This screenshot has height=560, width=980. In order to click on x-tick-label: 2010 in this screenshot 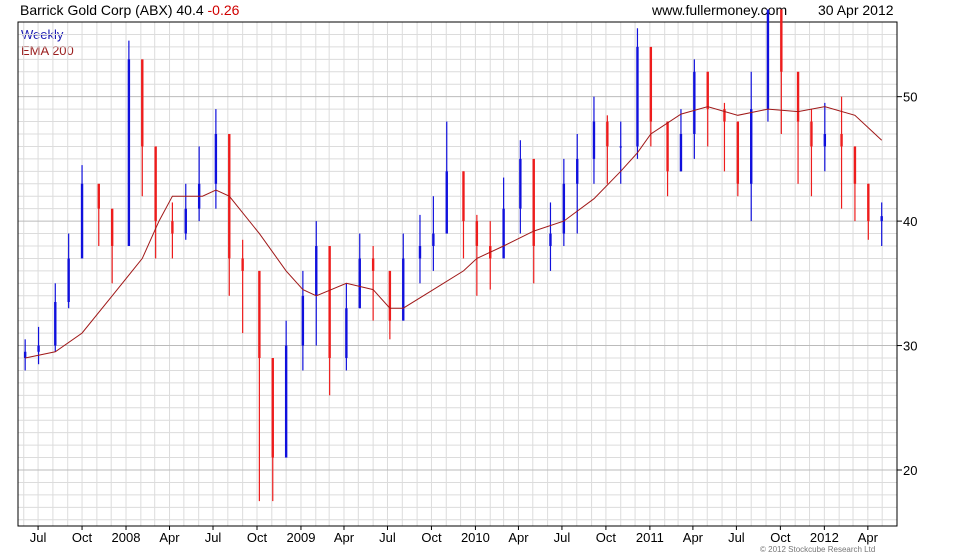, I will do `click(475, 537)`.